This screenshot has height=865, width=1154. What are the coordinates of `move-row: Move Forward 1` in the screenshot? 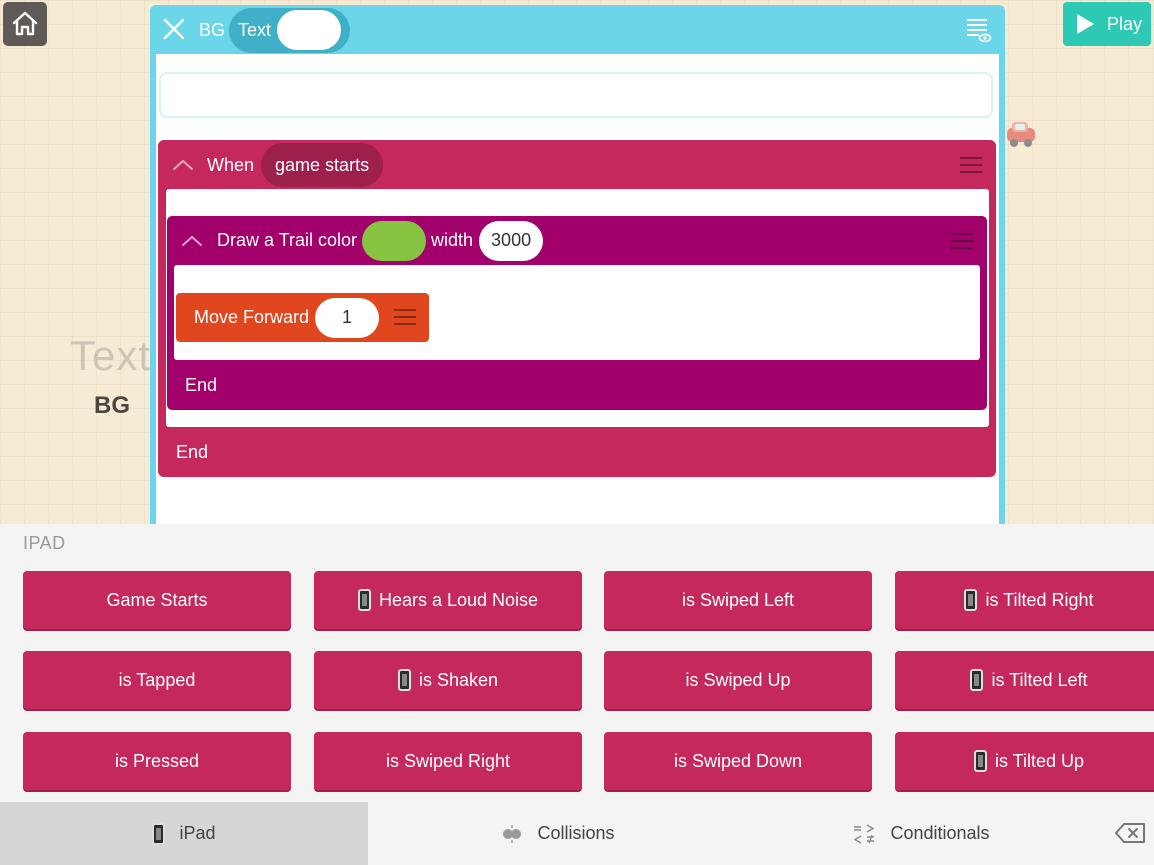 It's located at (287, 317).